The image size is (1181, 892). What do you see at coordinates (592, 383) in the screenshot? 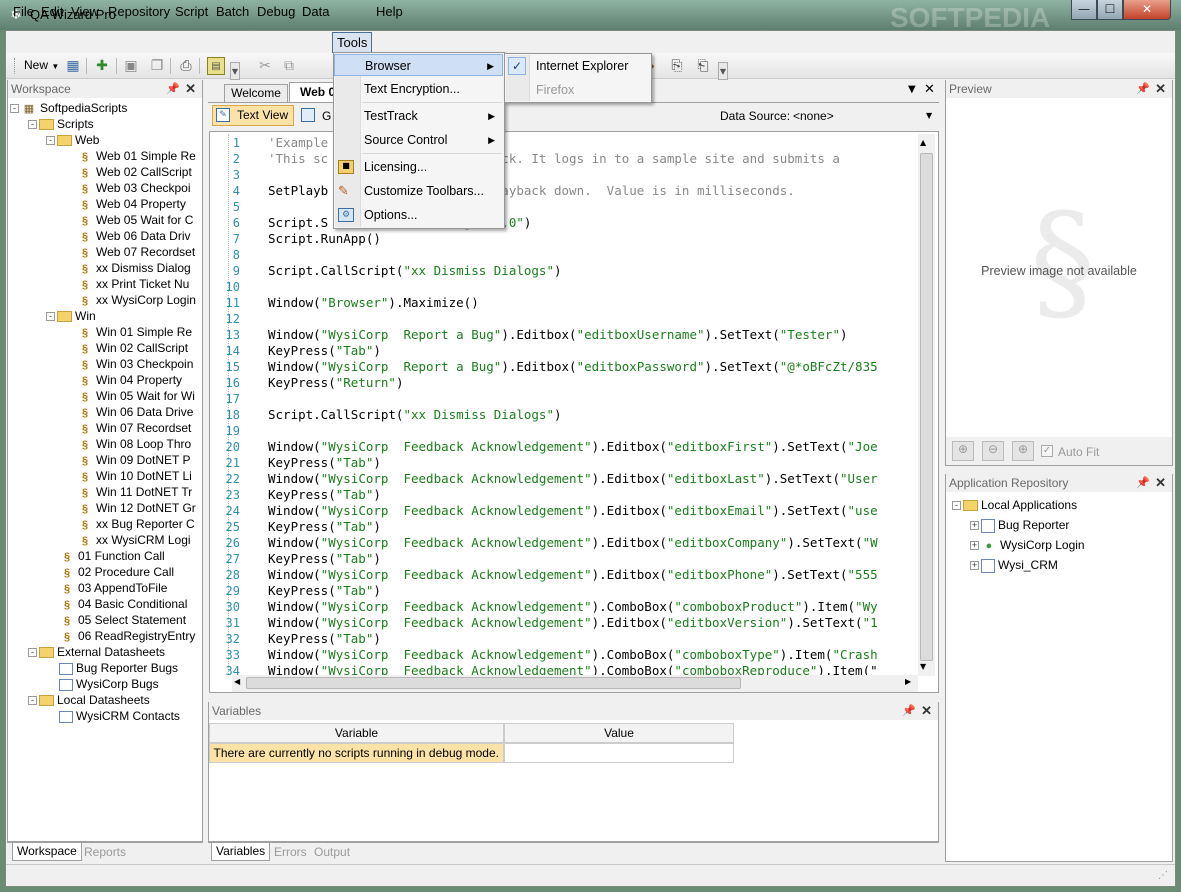
I see `code-line: KeyPress("Return")` at bounding box center [592, 383].